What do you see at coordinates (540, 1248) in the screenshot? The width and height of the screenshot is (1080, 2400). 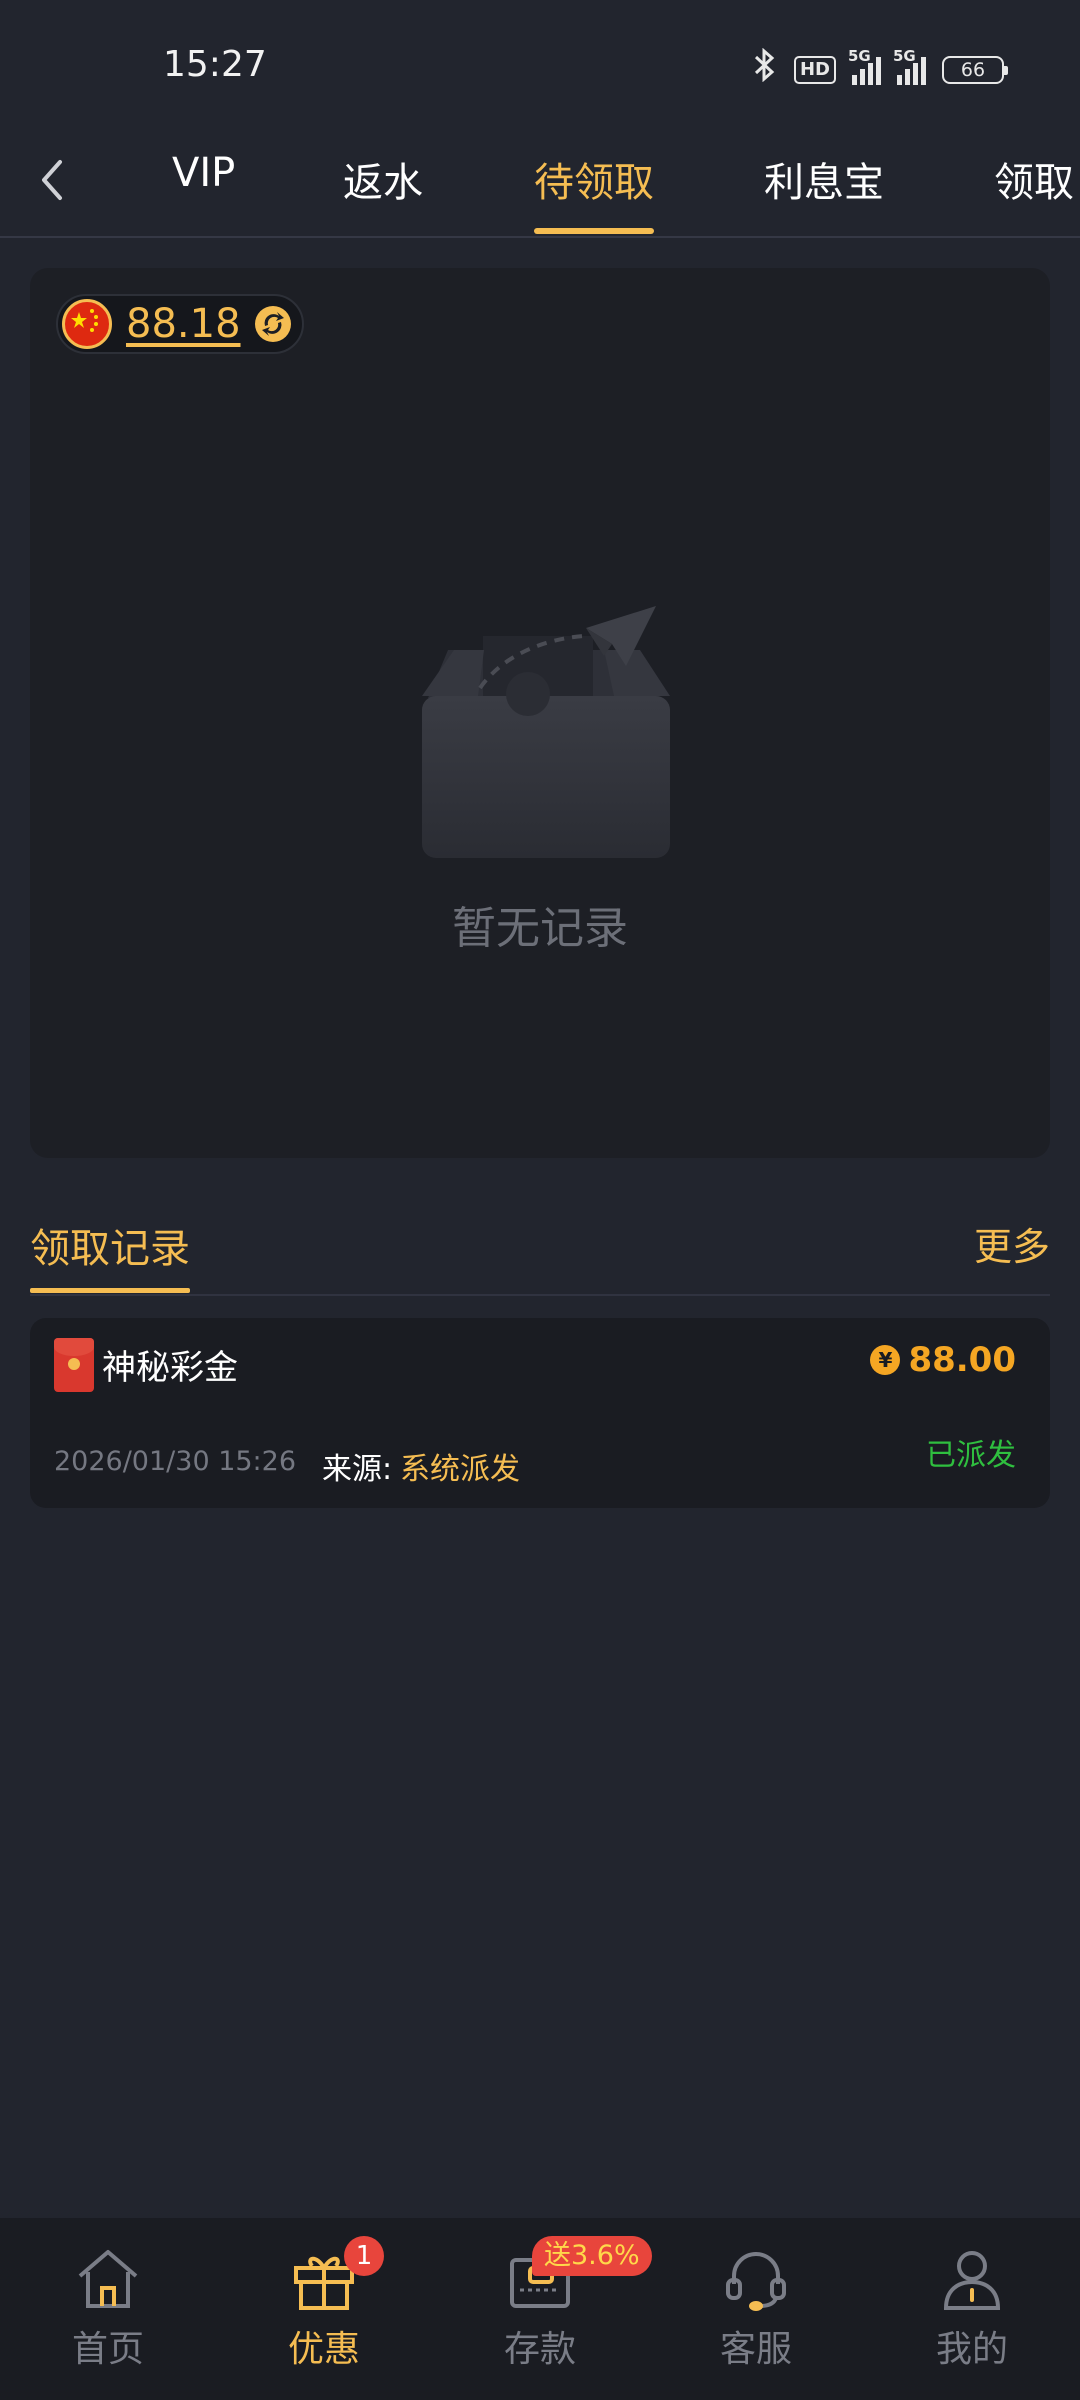 I see `records-header: 领取记录 更多` at bounding box center [540, 1248].